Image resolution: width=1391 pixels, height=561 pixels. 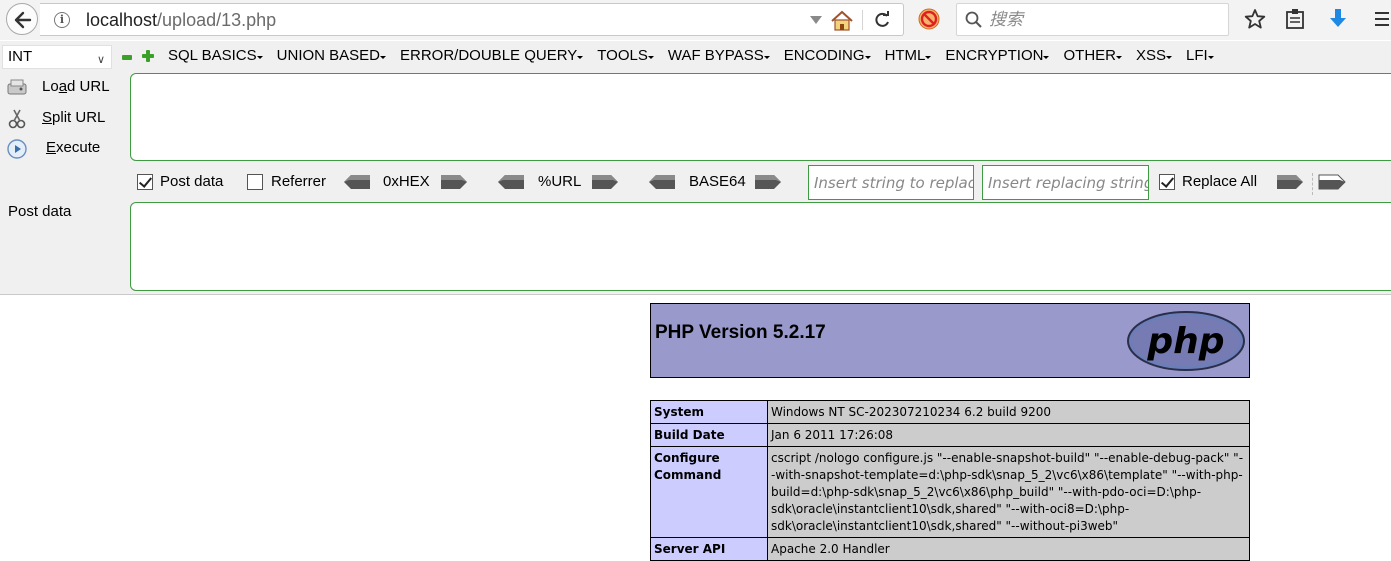 I want to click on row-key: Server API, so click(x=709, y=549).